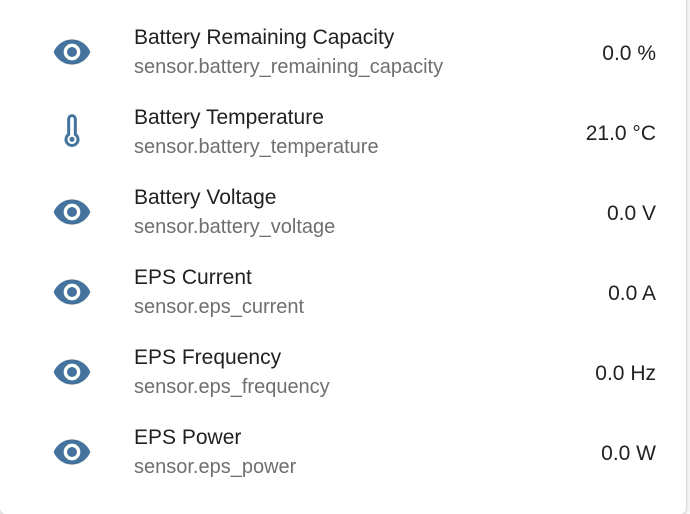  What do you see at coordinates (256, 147) in the screenshot?
I see `entity-id: sensor.battery_temperature` at bounding box center [256, 147].